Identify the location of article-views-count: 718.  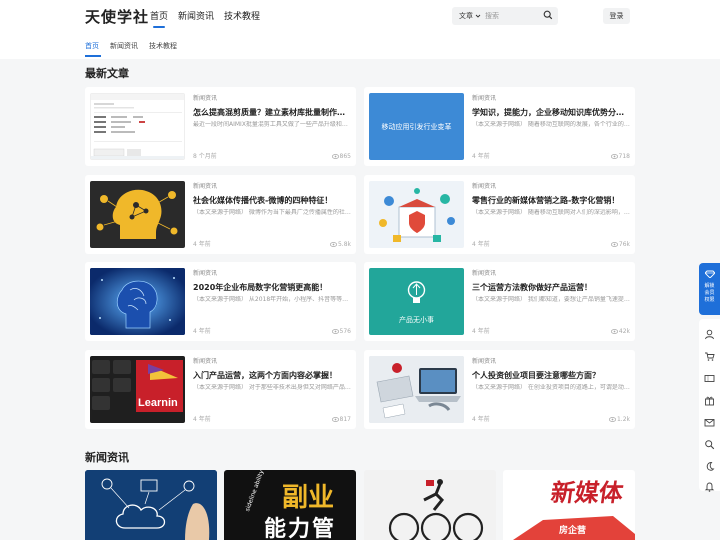
(624, 156).